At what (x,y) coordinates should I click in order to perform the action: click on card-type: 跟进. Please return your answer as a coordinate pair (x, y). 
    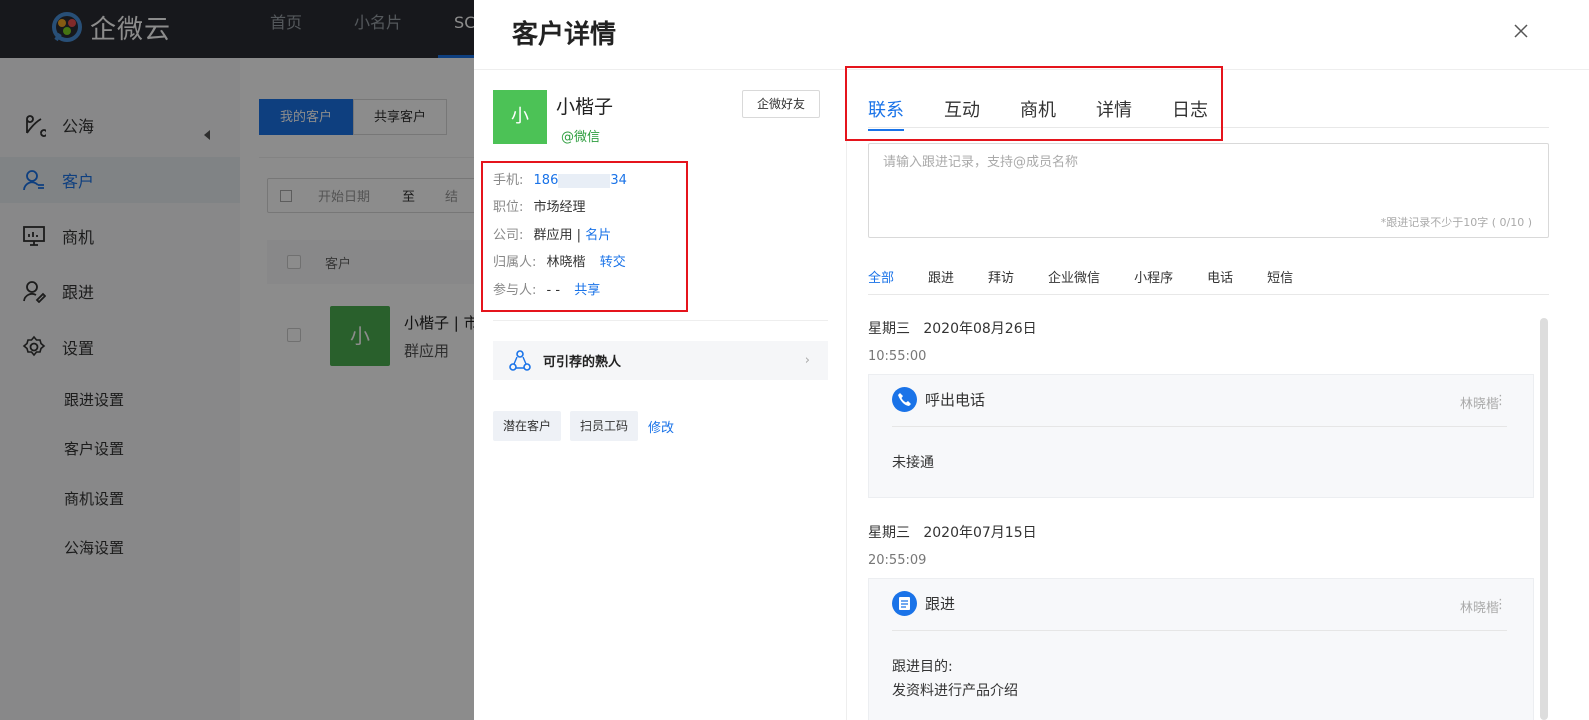
    Looking at the image, I should click on (940, 604).